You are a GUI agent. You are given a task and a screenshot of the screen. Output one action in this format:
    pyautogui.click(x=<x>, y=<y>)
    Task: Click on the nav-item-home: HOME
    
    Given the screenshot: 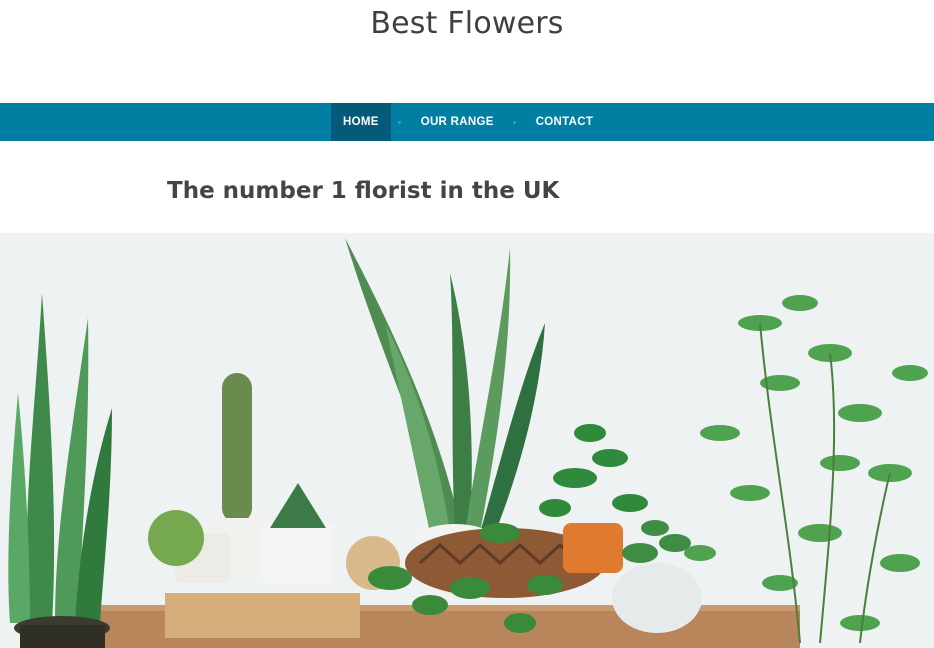 What is the action you would take?
    pyautogui.click(x=361, y=122)
    